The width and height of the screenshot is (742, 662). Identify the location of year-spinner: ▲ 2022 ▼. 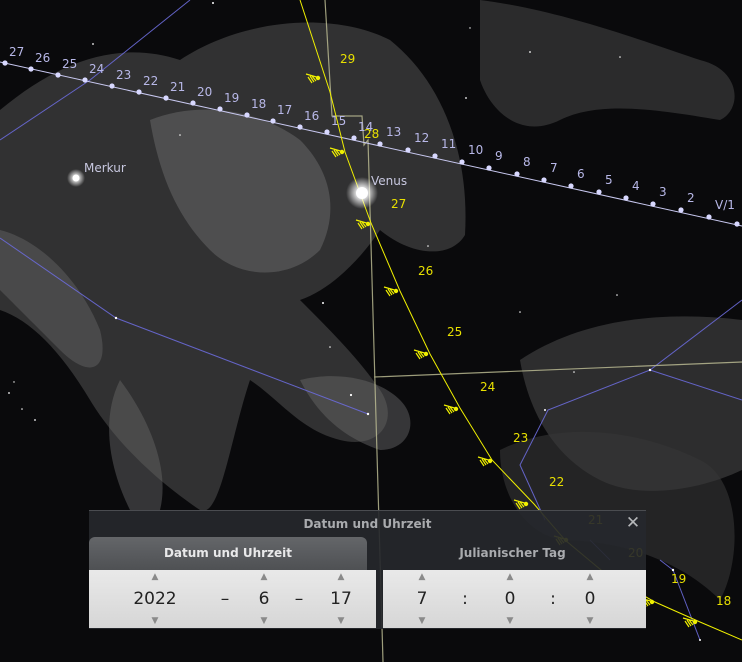
(155, 599).